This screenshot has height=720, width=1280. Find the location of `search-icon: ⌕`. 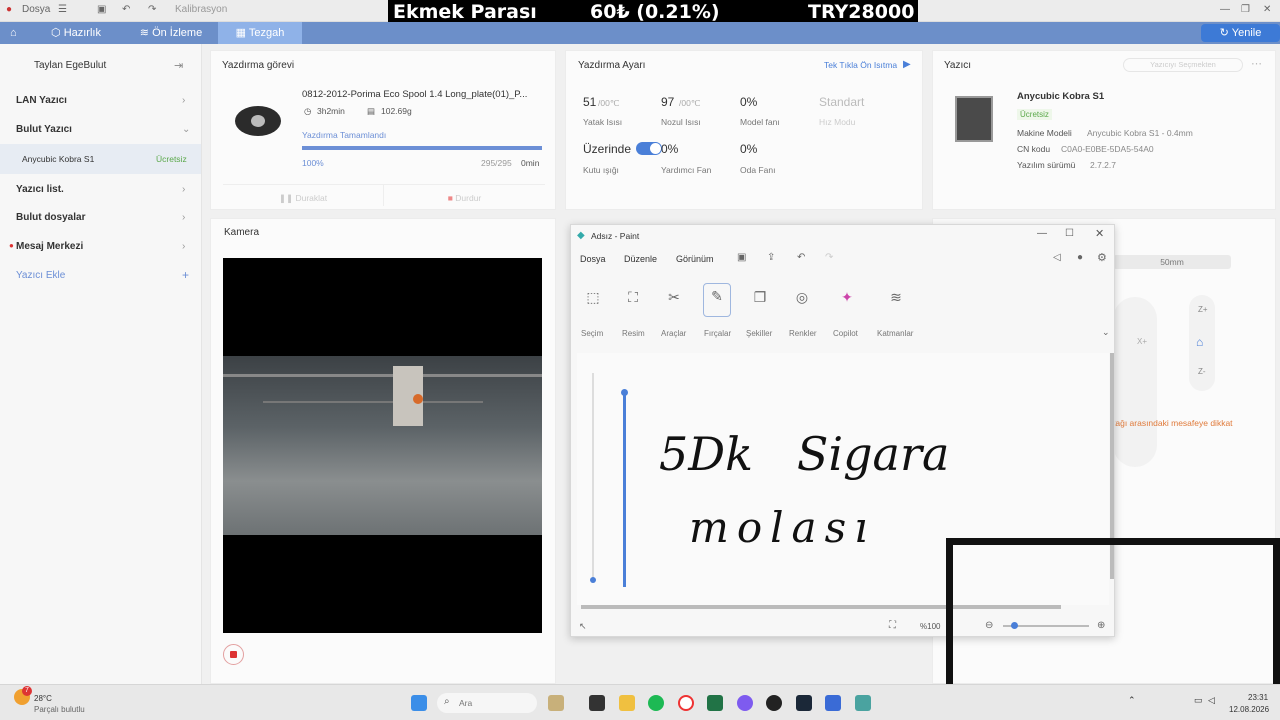

search-icon: ⌕ is located at coordinates (447, 701).